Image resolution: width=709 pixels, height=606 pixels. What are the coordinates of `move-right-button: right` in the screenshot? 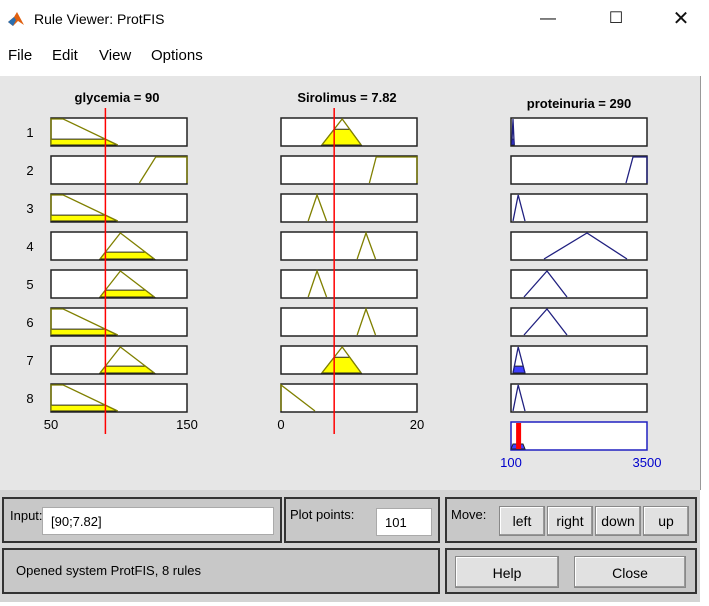 It's located at (570, 521).